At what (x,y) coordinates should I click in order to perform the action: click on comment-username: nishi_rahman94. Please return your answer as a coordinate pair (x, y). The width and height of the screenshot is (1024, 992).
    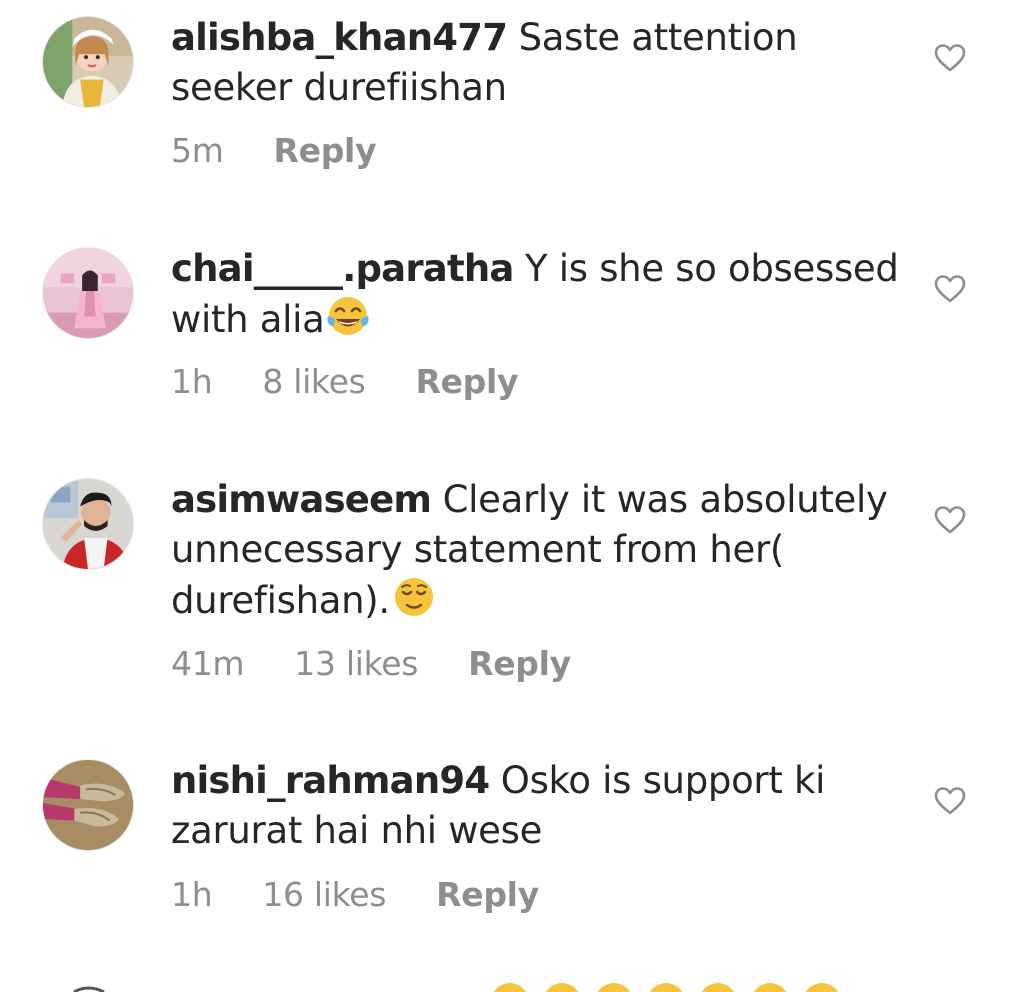
    Looking at the image, I should click on (330, 780).